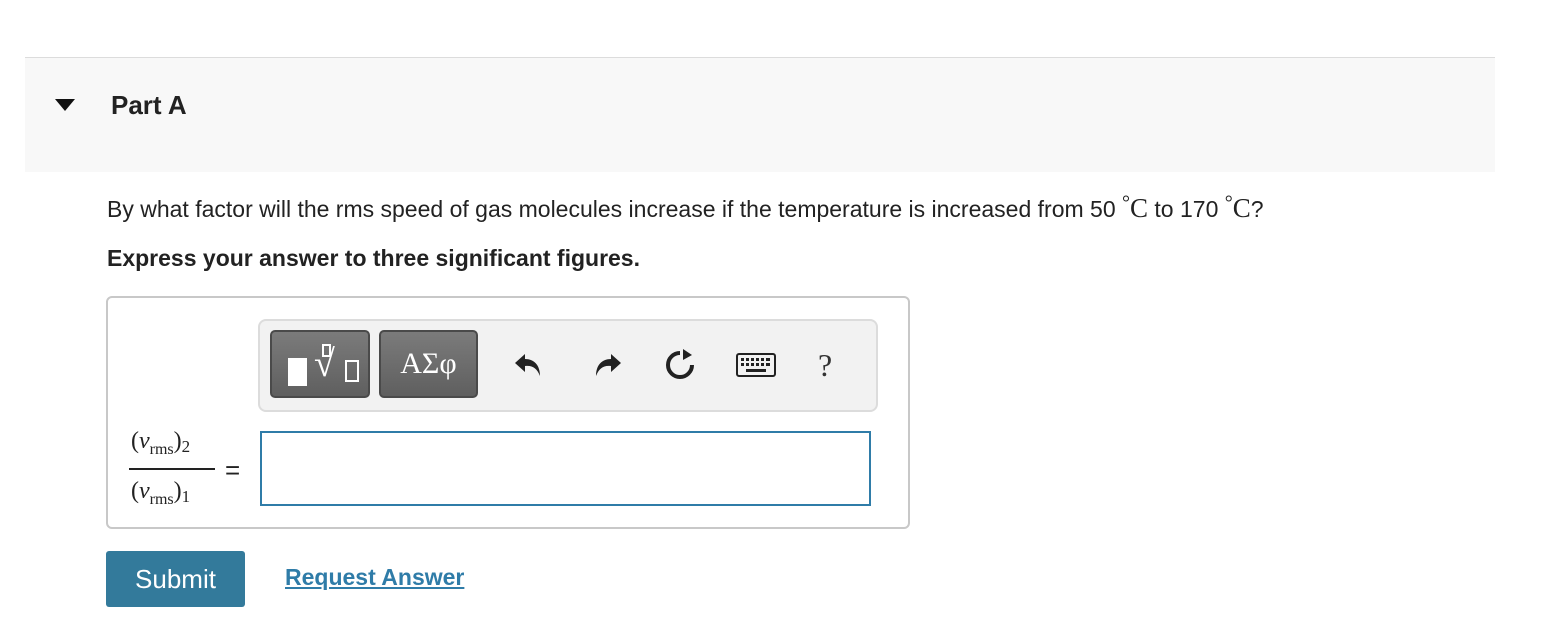 The image size is (1552, 640). Describe the element at coordinates (233, 470) in the screenshot. I see `equals-sign: =` at that location.